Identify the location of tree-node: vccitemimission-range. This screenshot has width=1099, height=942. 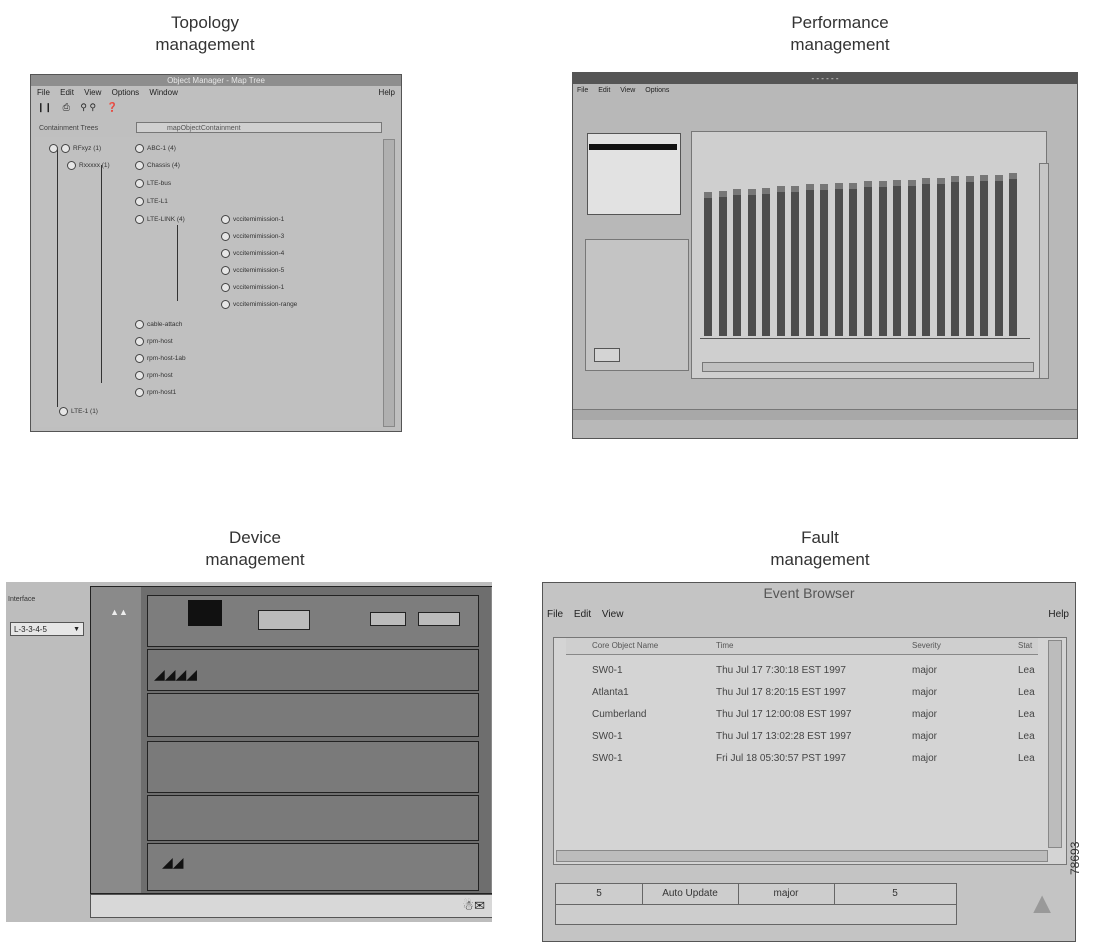
(259, 305).